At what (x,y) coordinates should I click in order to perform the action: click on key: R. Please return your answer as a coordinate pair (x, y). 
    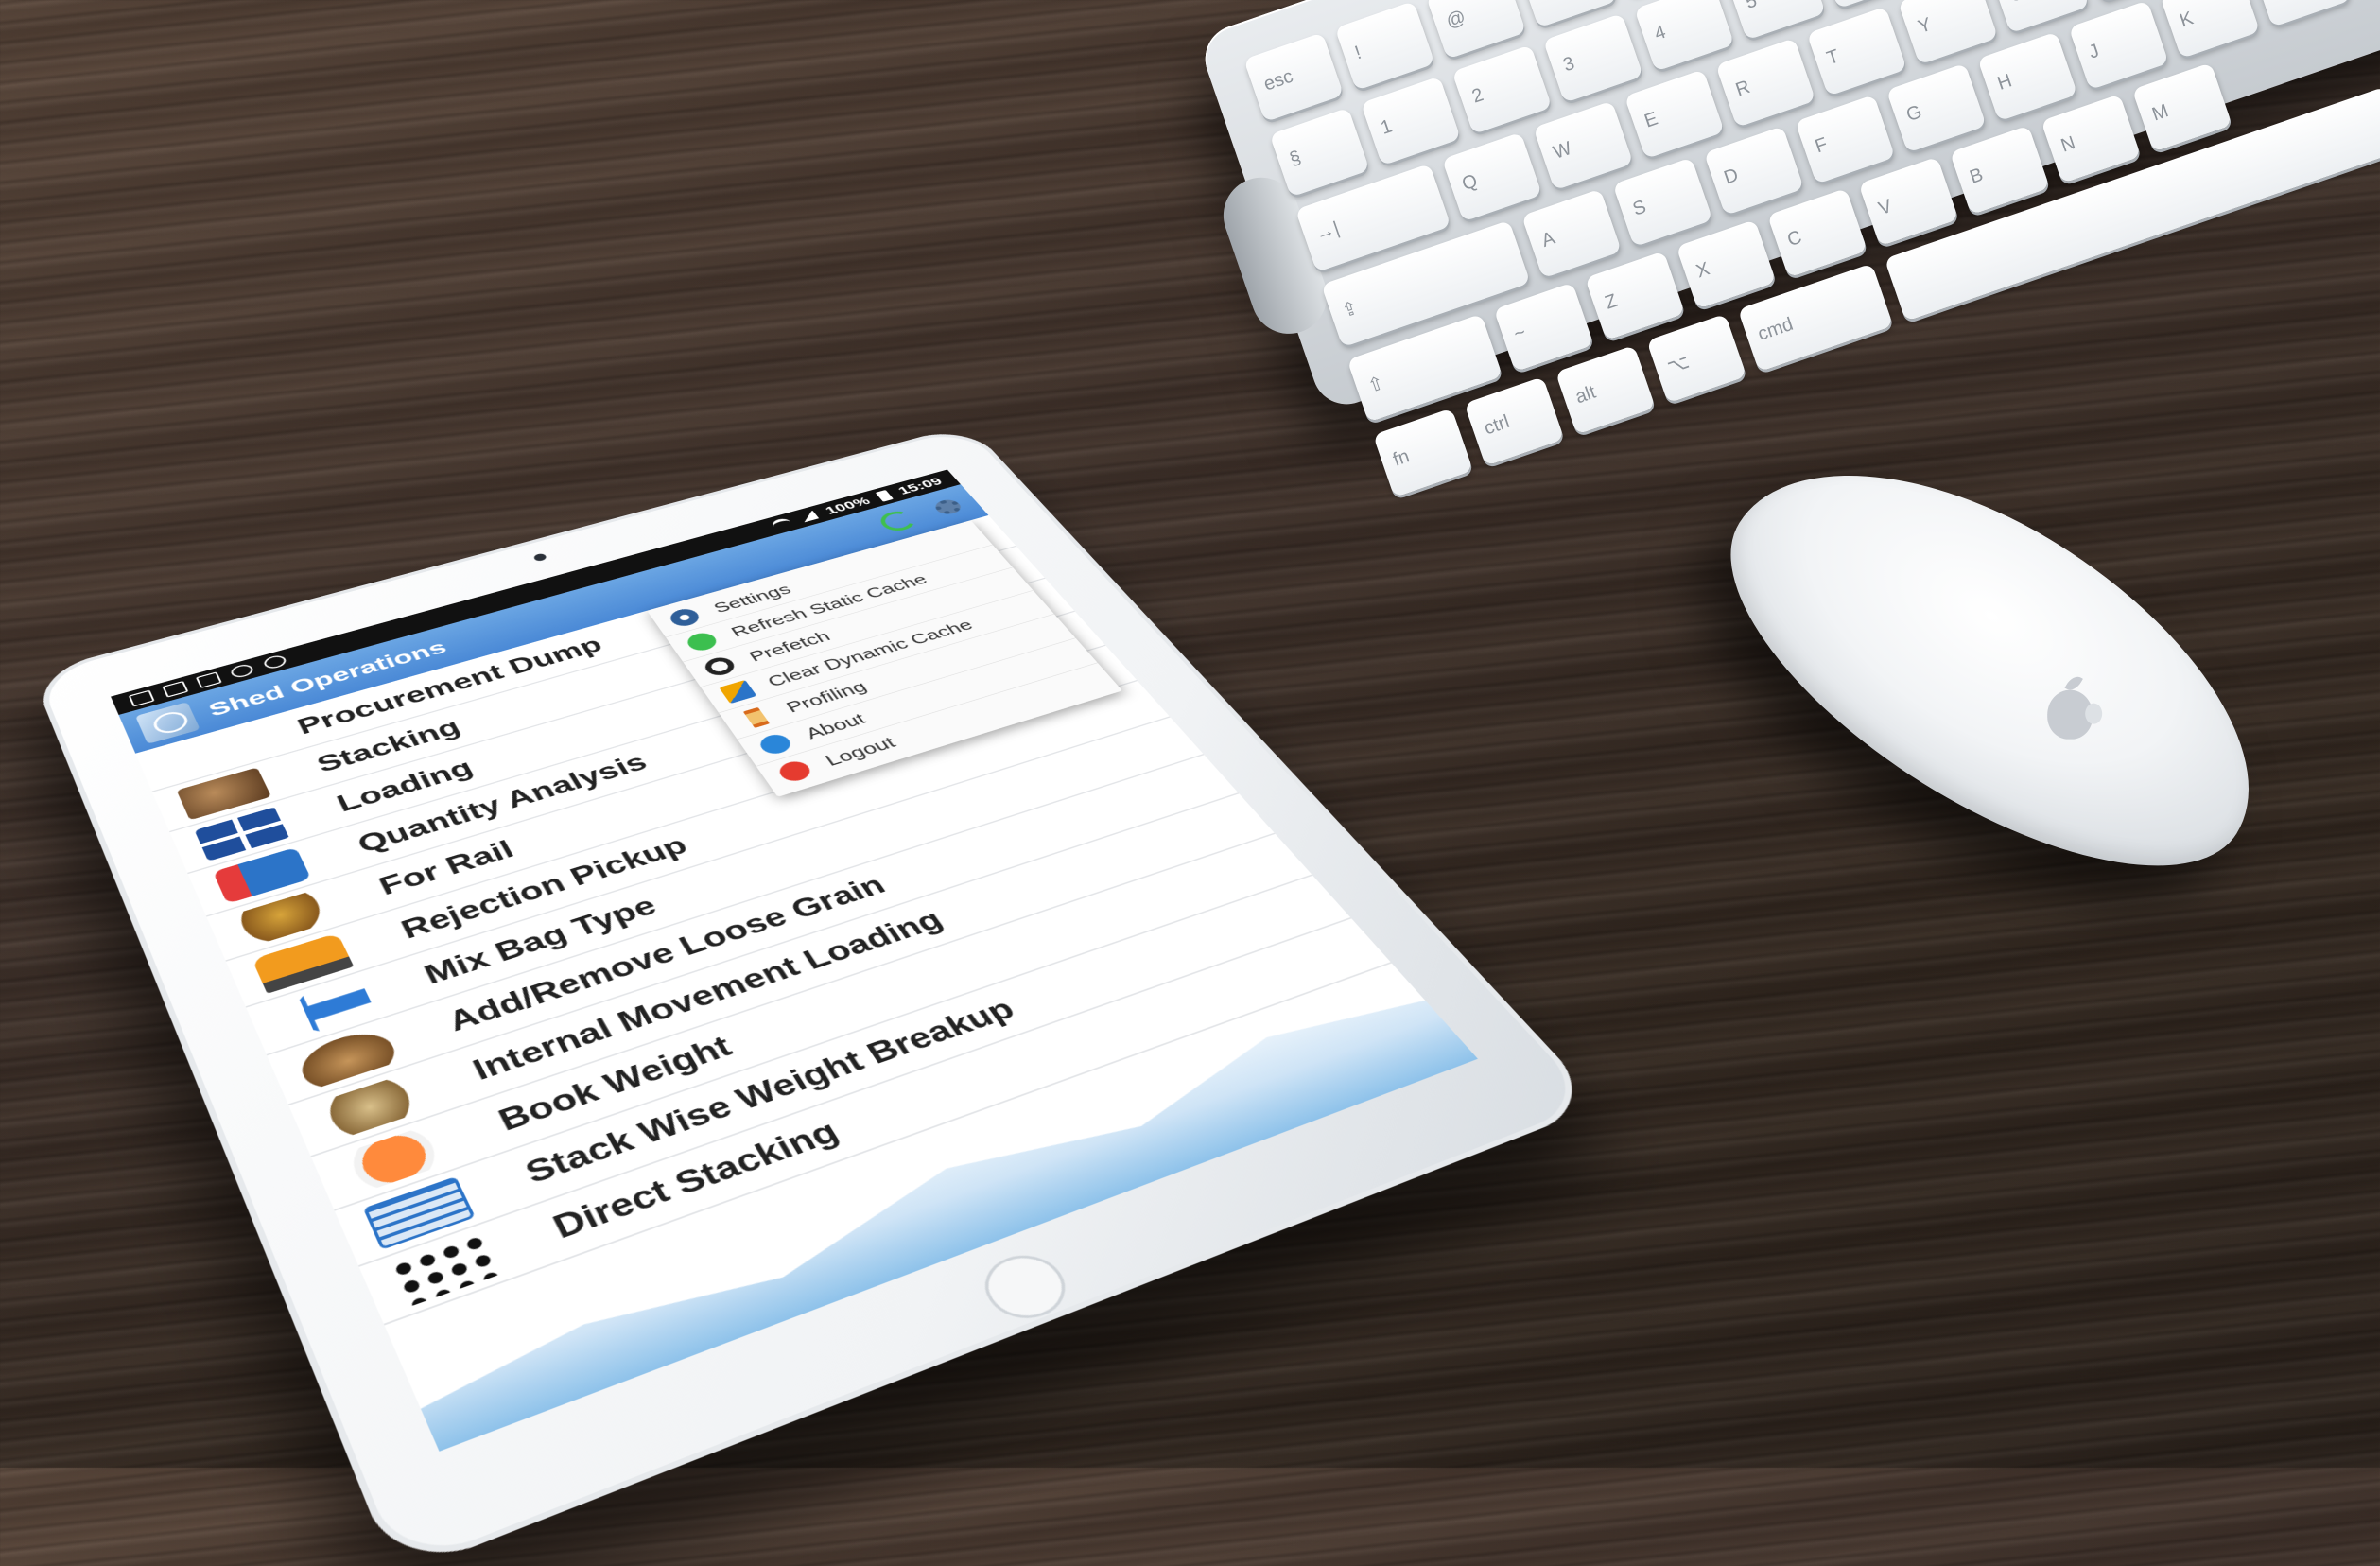
    Looking at the image, I should click on (1765, 83).